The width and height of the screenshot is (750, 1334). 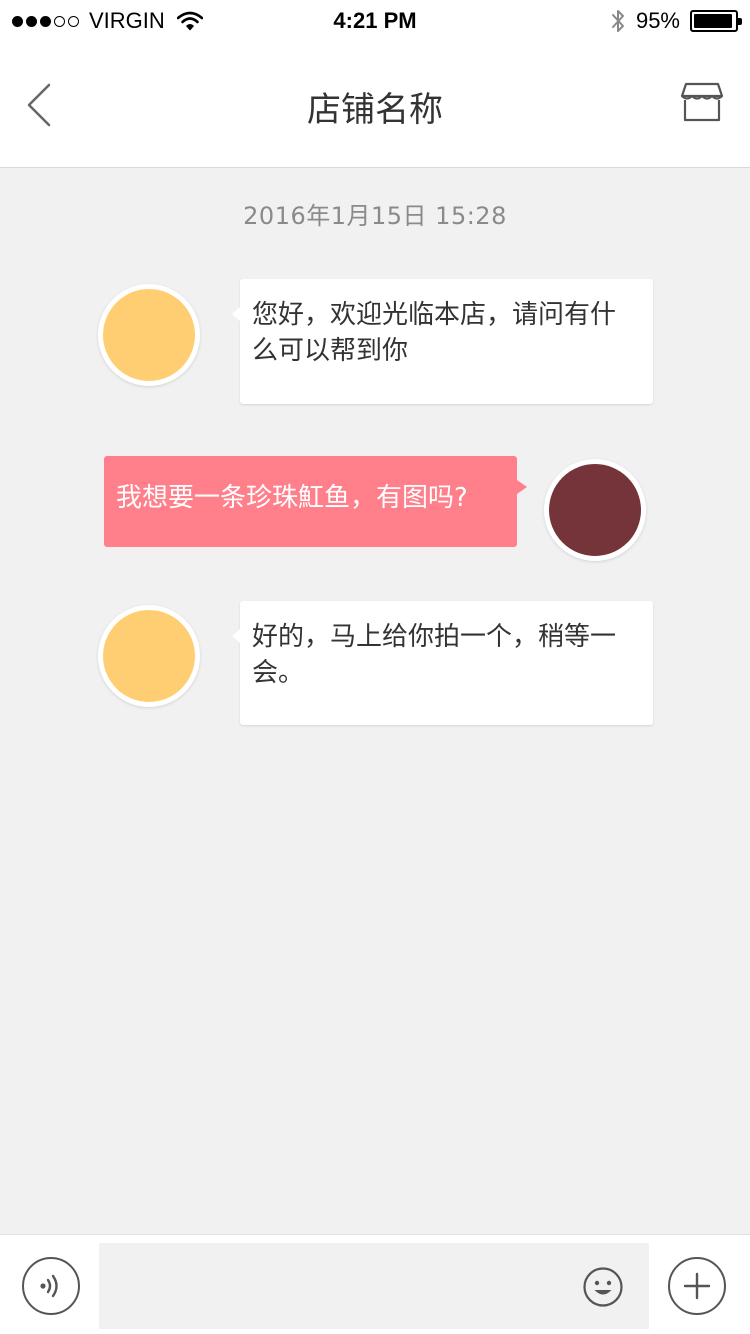 I want to click on status-bar-right: 95%, so click(x=676, y=21).